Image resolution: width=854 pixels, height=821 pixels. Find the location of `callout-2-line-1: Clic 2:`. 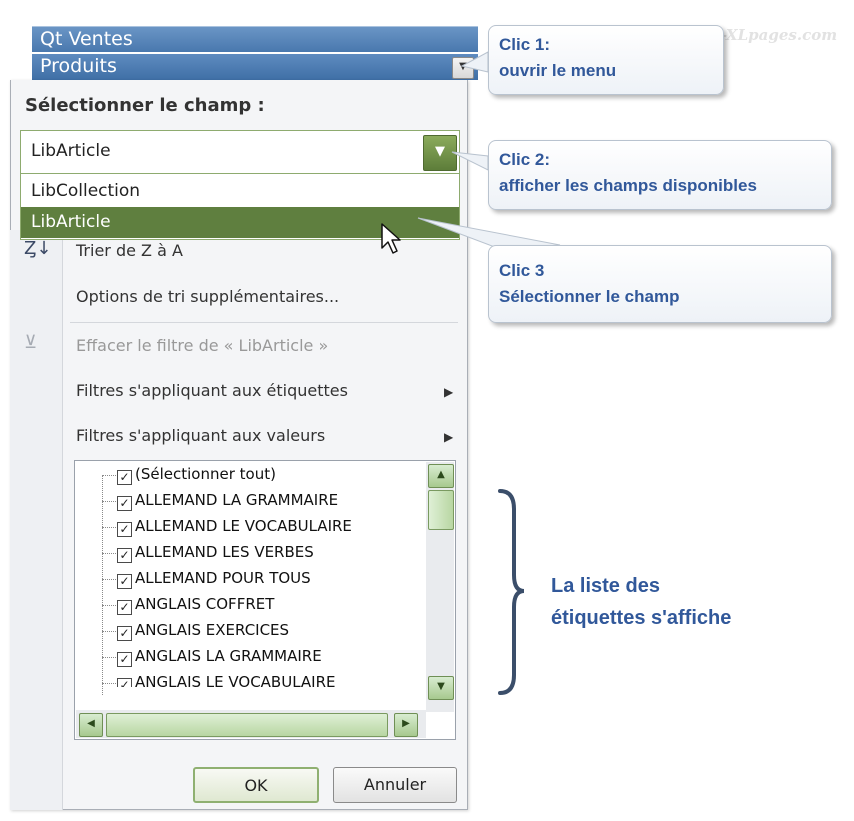

callout-2-line-1: Clic 2: is located at coordinates (525, 159).